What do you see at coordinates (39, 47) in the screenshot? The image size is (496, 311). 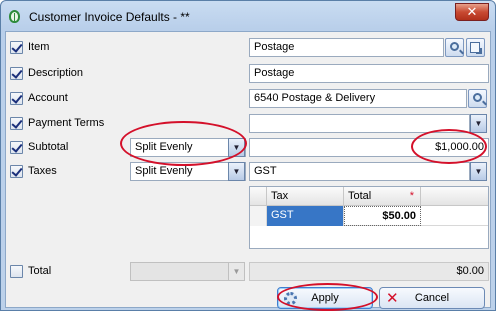 I see `item-label: Item` at bounding box center [39, 47].